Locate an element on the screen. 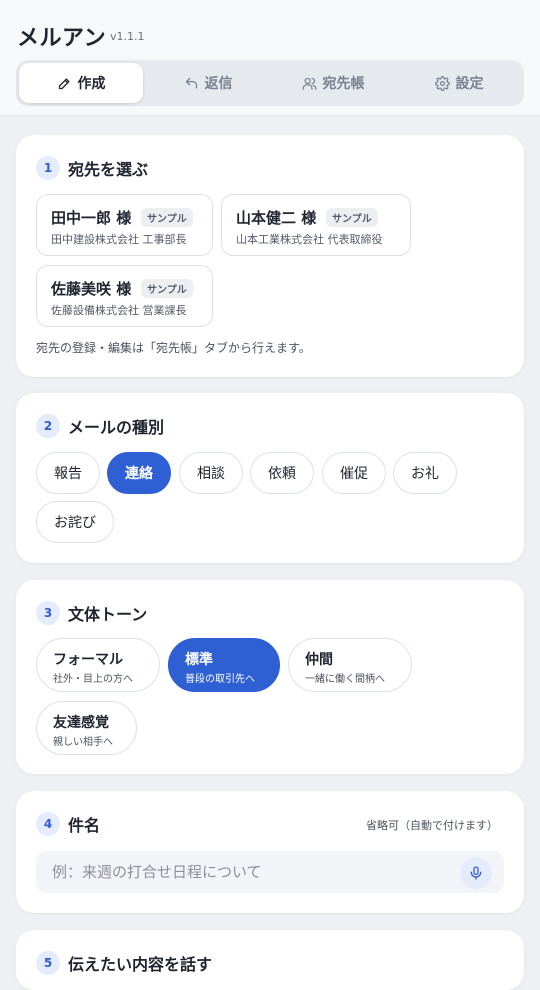  contact-card-sato: 佐藤美咲 様 サンプル 佐藤設備株式会社 営業課長 is located at coordinates (124, 296).